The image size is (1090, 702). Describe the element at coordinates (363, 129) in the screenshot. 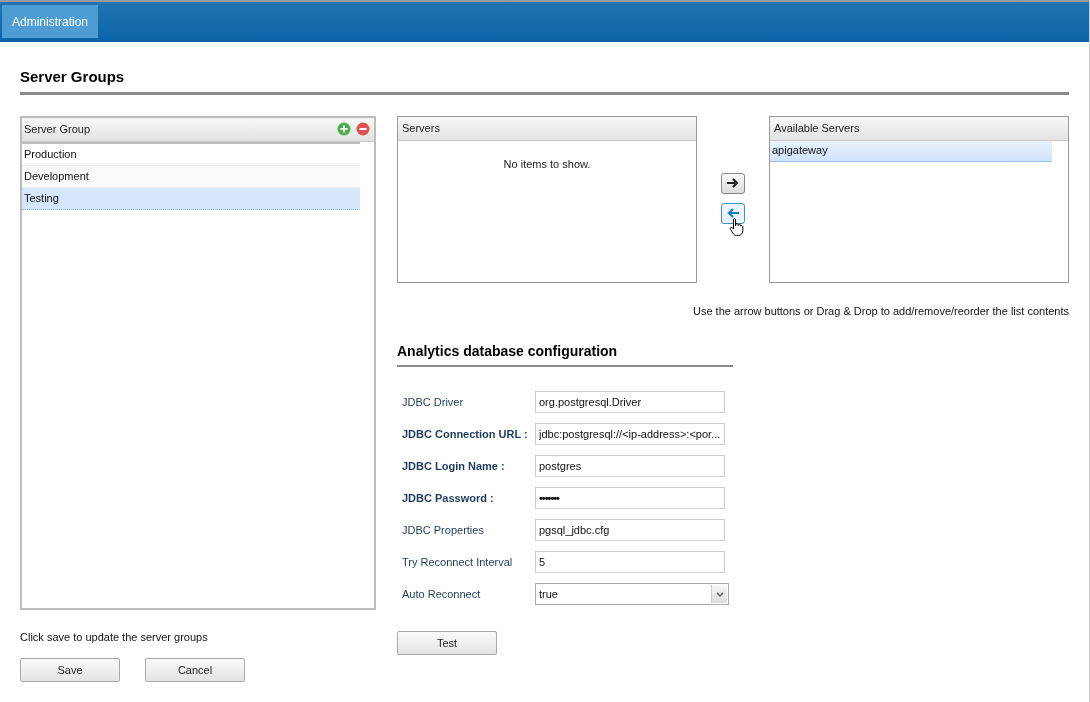

I see `remove-icon` at that location.